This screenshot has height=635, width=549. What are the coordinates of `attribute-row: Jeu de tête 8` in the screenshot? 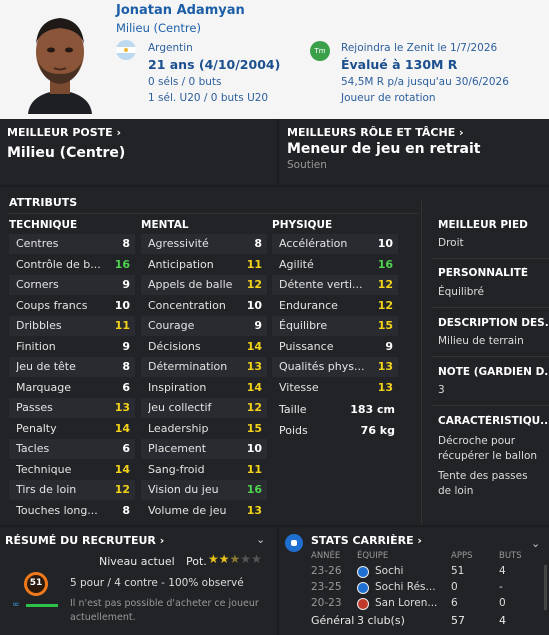 It's located at (72, 367).